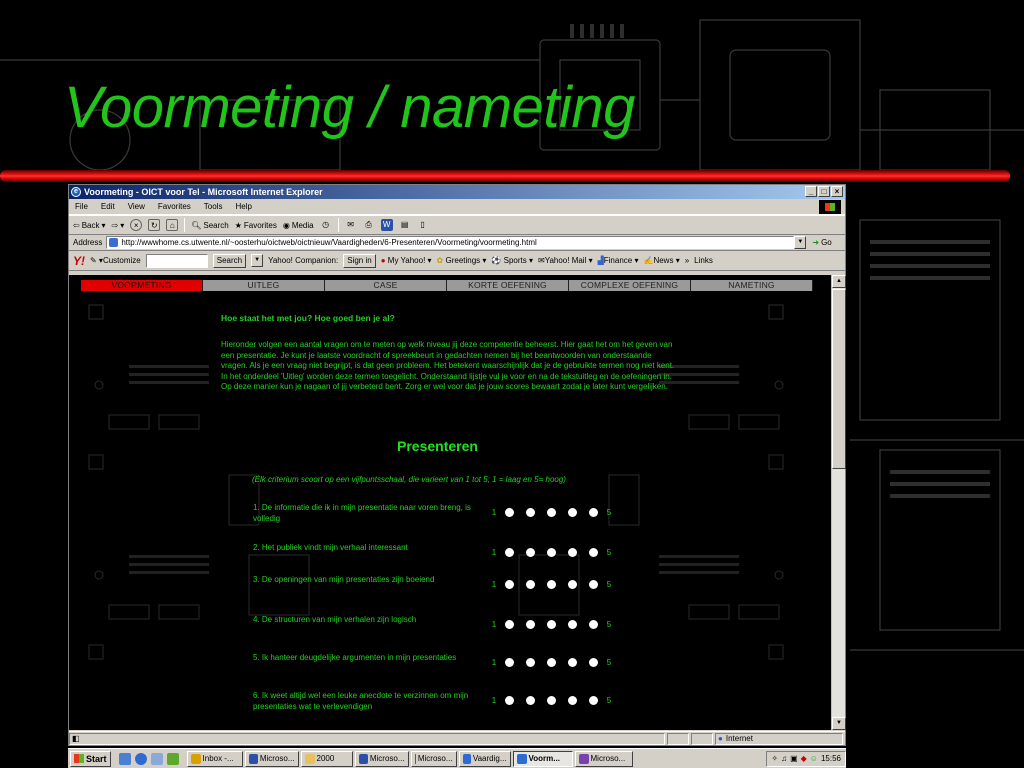  I want to click on tray-network-icon: ✧, so click(774, 758).